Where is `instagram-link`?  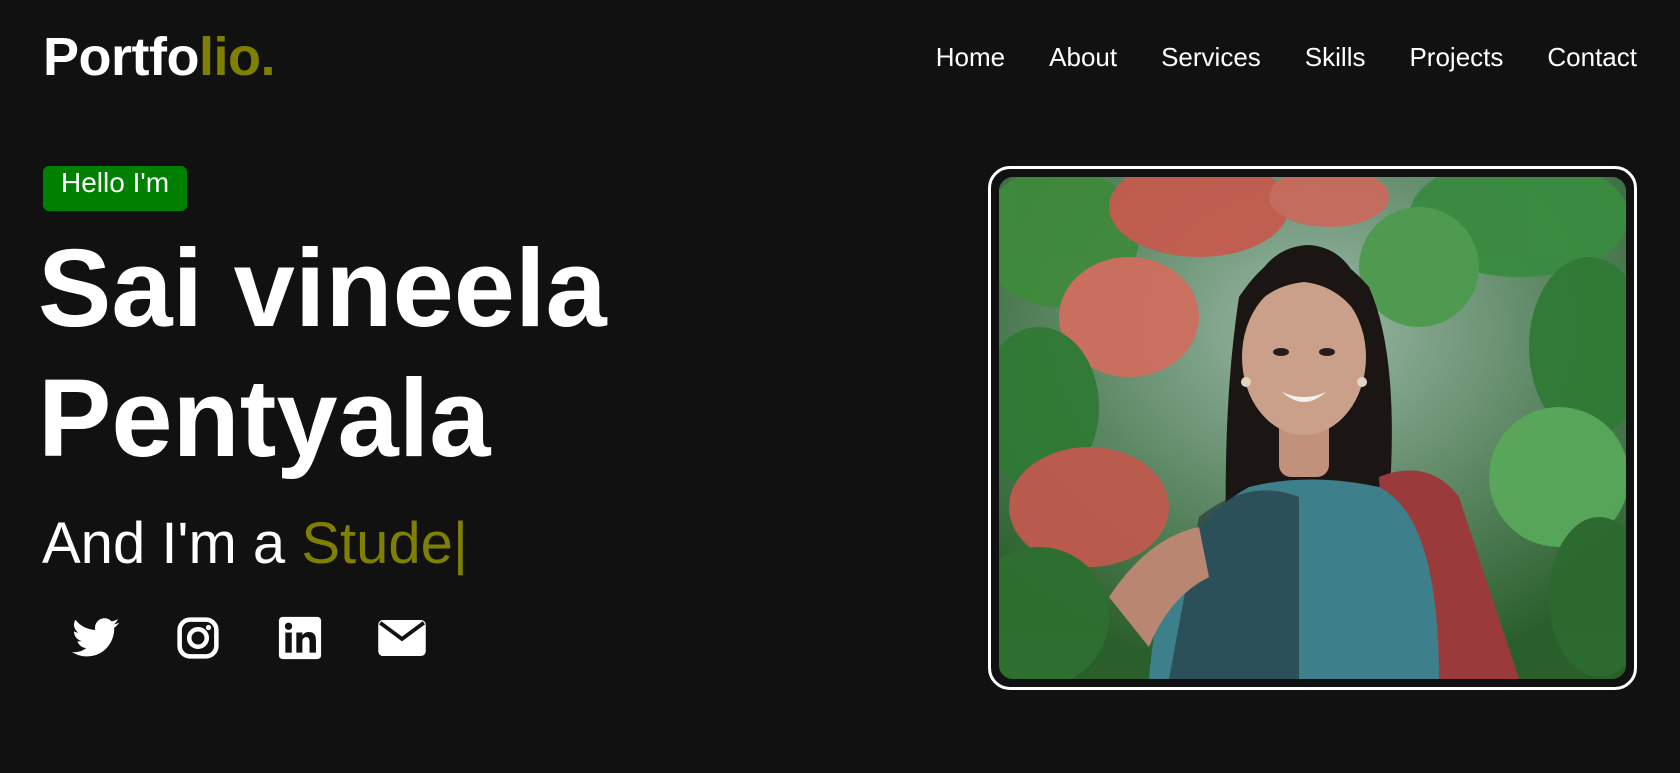 instagram-link is located at coordinates (198, 638).